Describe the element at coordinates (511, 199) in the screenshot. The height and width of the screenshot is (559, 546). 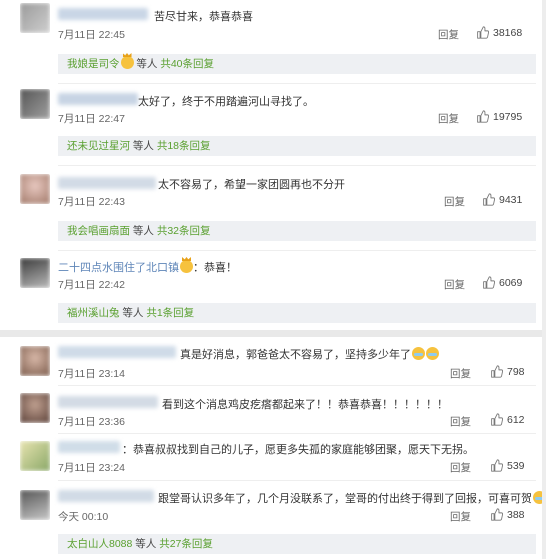
I see `like-count: 9431` at that location.